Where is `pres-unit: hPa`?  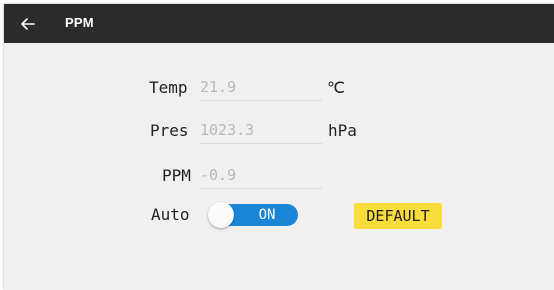 pres-unit: hPa is located at coordinates (342, 130).